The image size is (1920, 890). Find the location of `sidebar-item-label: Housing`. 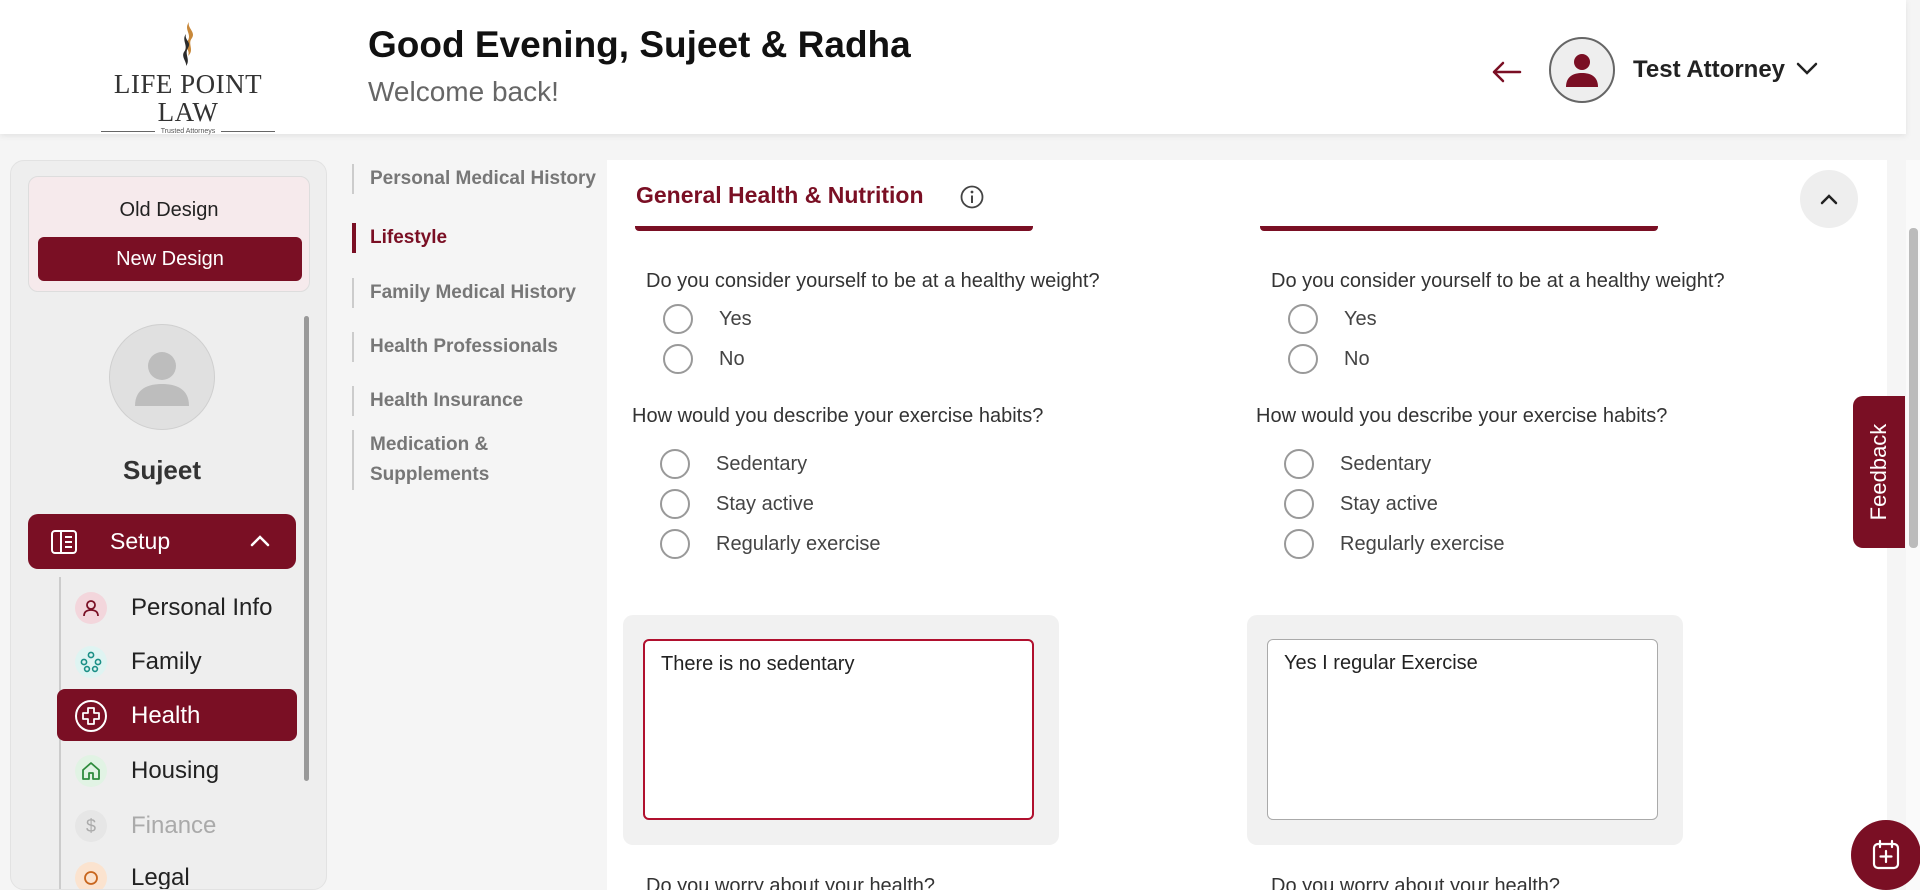

sidebar-item-label: Housing is located at coordinates (175, 770).